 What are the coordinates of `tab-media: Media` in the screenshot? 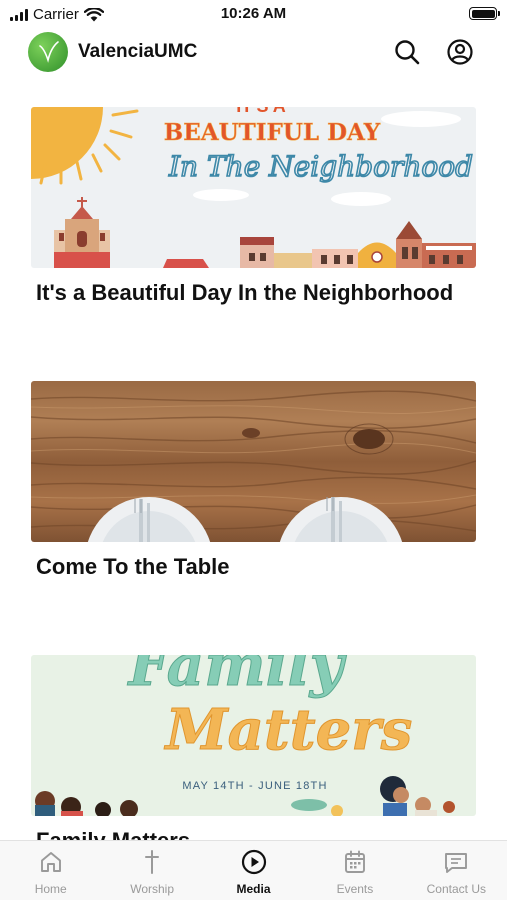 It's located at (253, 870).